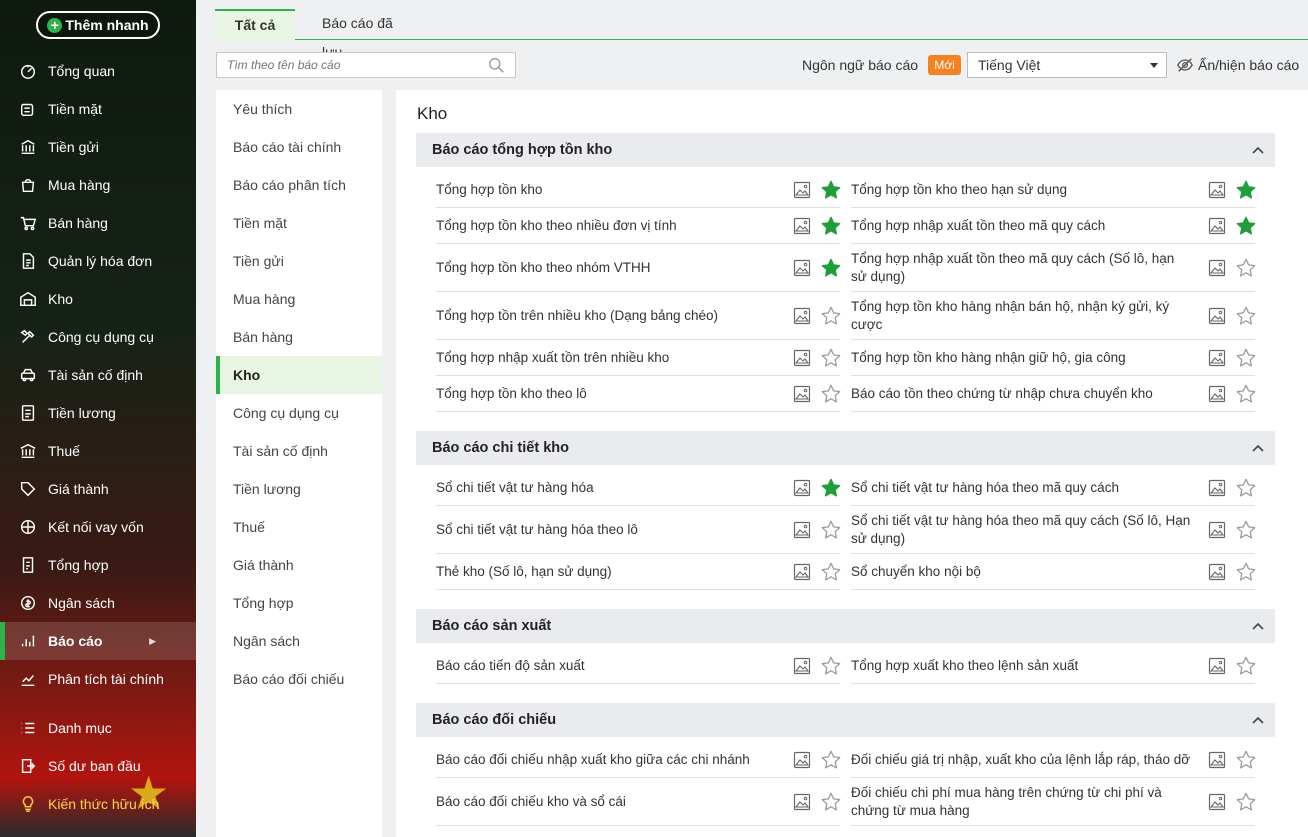  What do you see at coordinates (98, 299) in the screenshot?
I see `sidebar-item: Kho` at bounding box center [98, 299].